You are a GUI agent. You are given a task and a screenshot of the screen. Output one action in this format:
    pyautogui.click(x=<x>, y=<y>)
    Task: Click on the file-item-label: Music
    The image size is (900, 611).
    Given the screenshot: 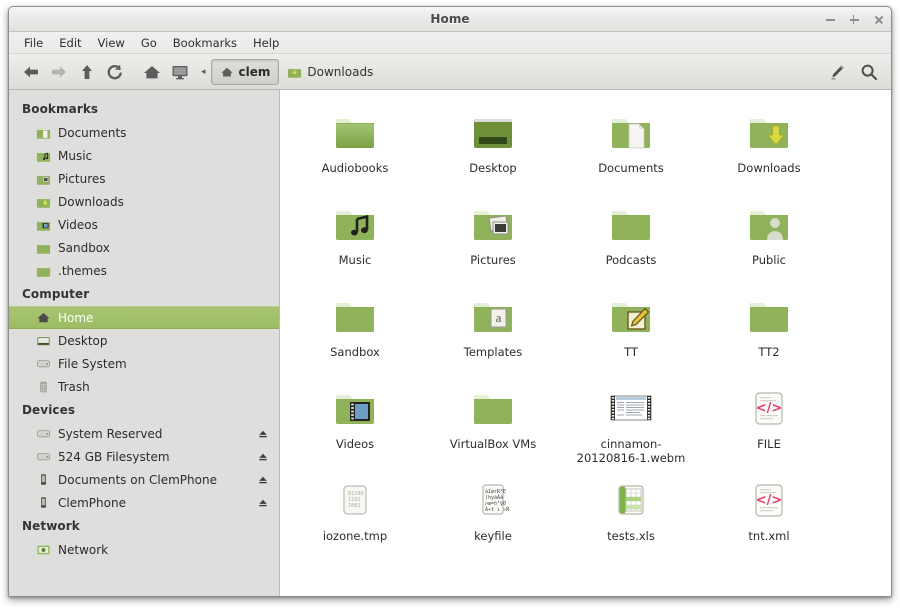 What is the action you would take?
    pyautogui.click(x=355, y=260)
    